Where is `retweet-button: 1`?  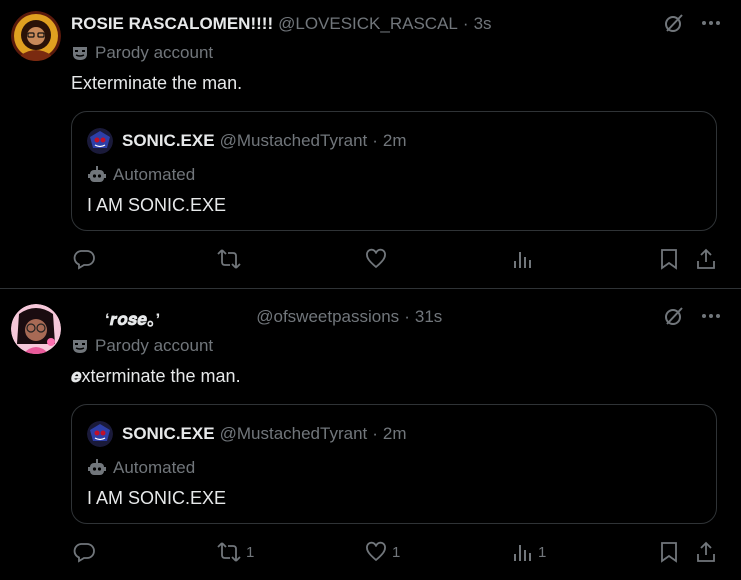
retweet-button: 1 is located at coordinates (235, 552).